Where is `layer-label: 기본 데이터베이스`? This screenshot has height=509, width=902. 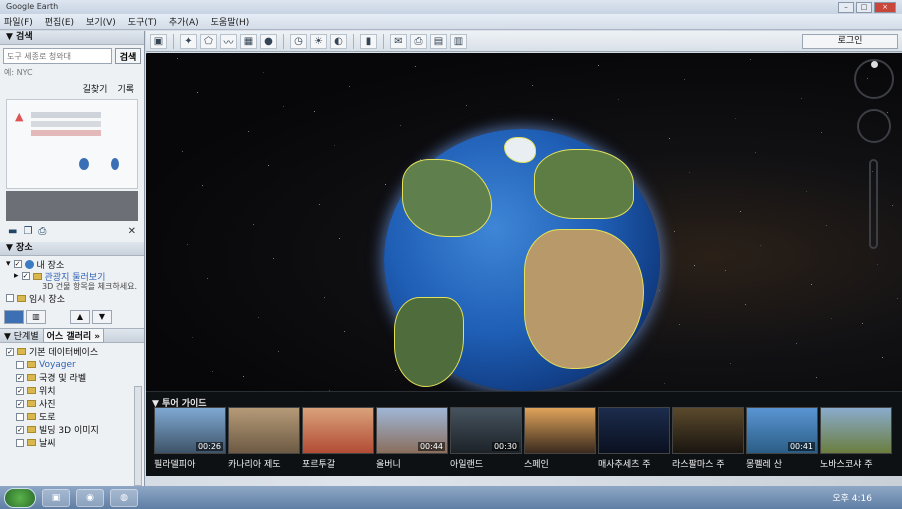 layer-label: 기본 데이터베이스 is located at coordinates (64, 353).